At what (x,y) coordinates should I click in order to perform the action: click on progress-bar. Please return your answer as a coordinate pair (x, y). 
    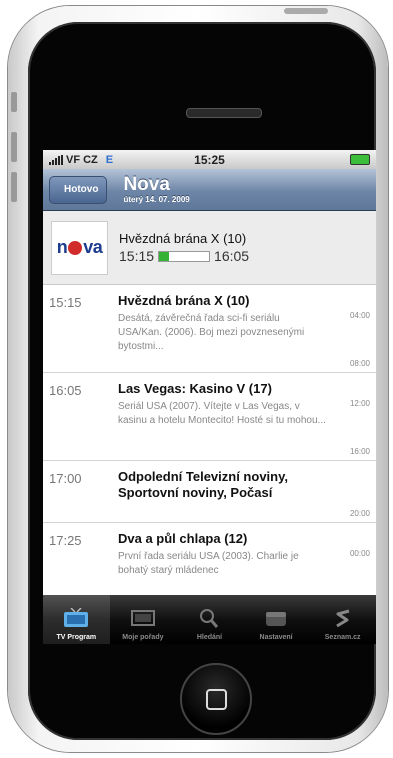
    Looking at the image, I should click on (184, 256).